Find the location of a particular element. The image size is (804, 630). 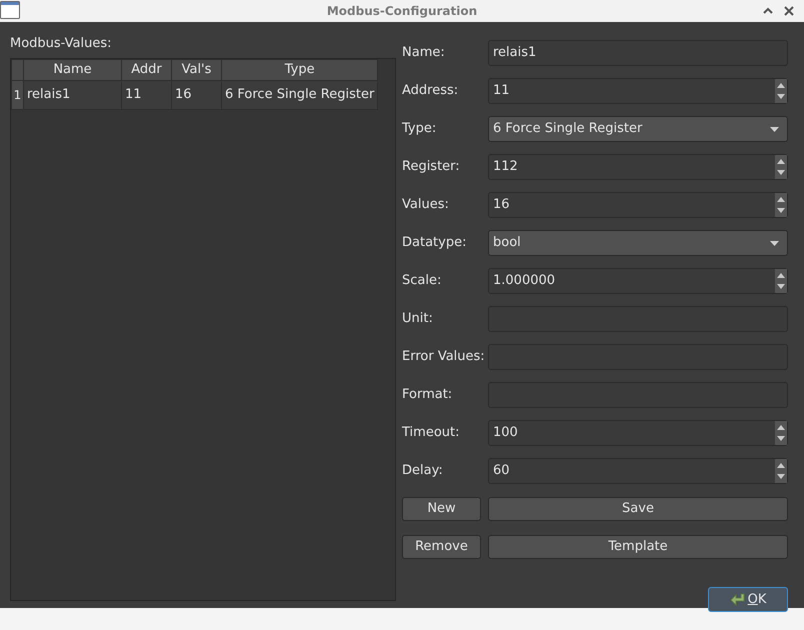

spin-box: 16 is located at coordinates (638, 205).